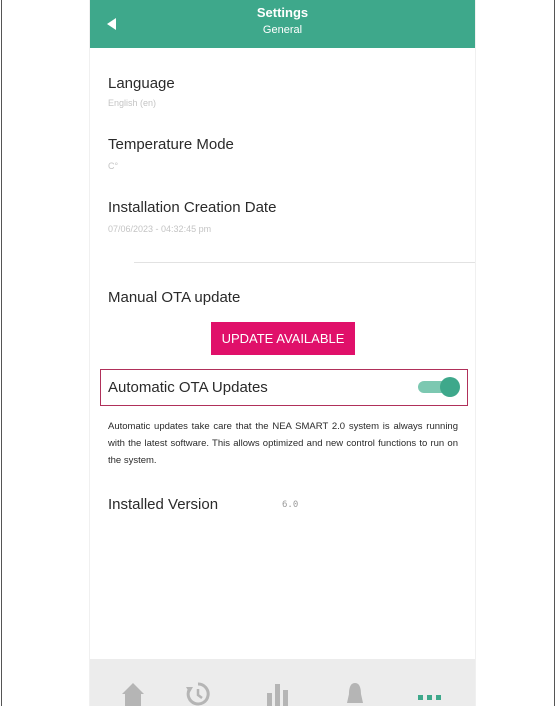 The height and width of the screenshot is (706, 558). I want to click on section-divider, so click(304, 262).